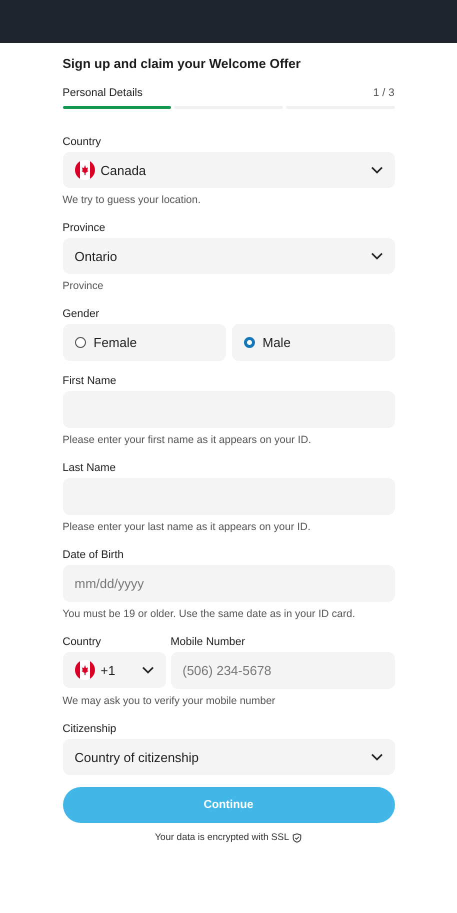 Image resolution: width=457 pixels, height=913 pixels. I want to click on field-label: Province, so click(84, 228).